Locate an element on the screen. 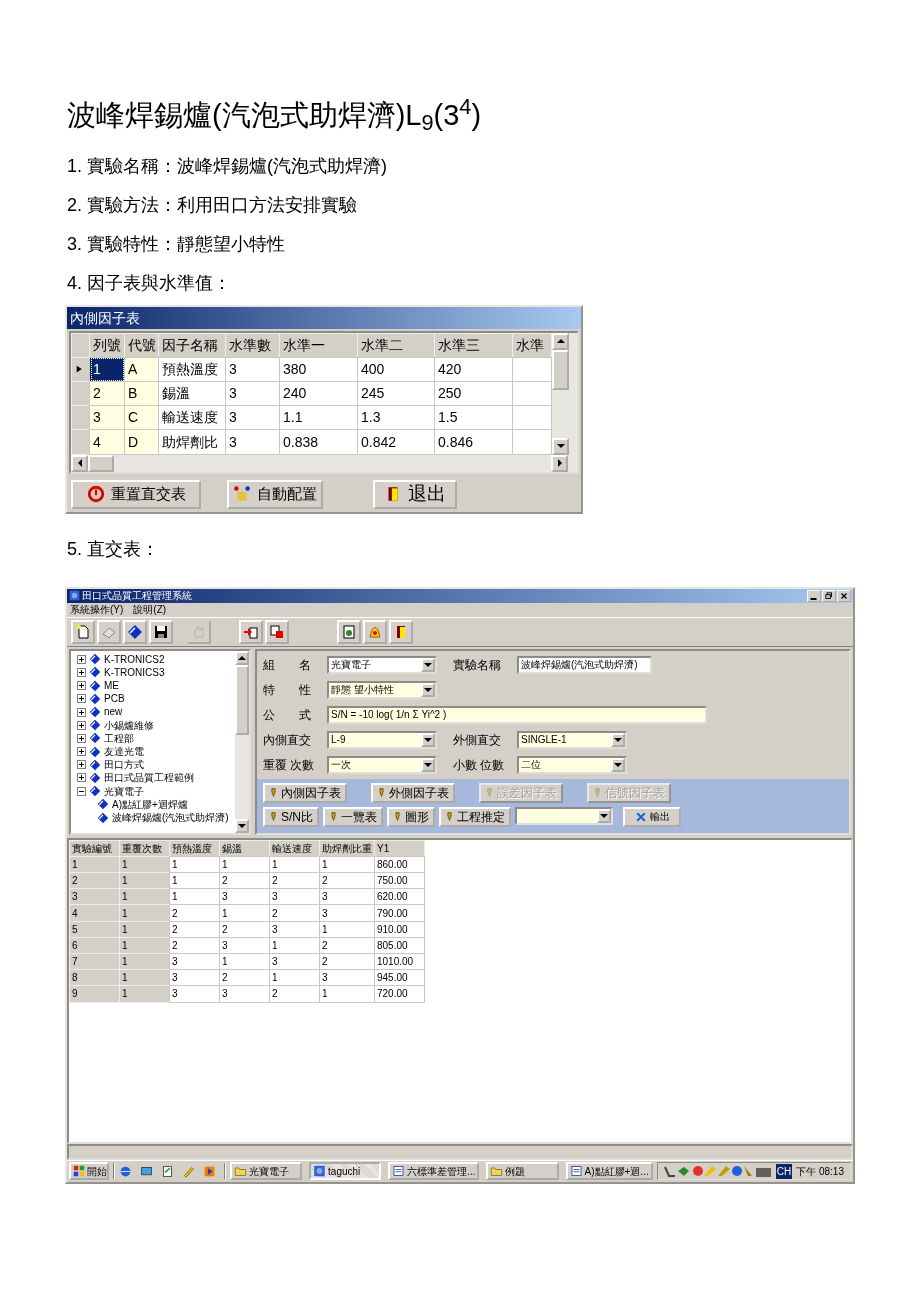 Image resolution: width=920 pixels, height=1302 pixels. menu-item: 說明(Z) is located at coordinates (150, 609).